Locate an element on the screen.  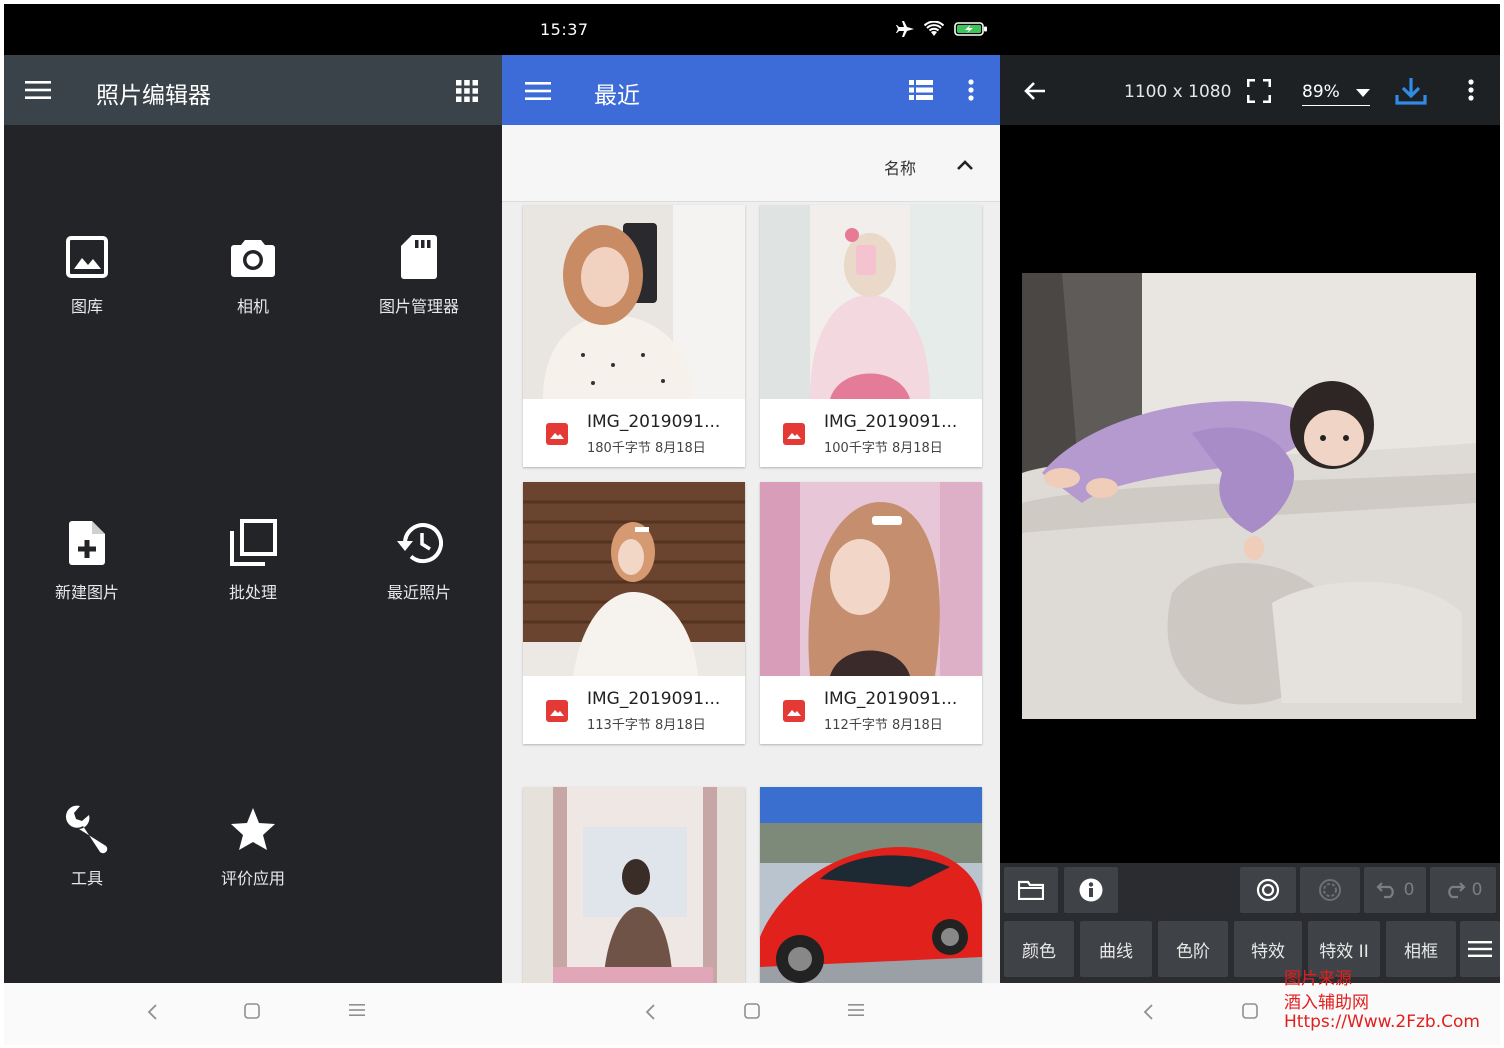
fullscreen-icon is located at coordinates (1259, 91).